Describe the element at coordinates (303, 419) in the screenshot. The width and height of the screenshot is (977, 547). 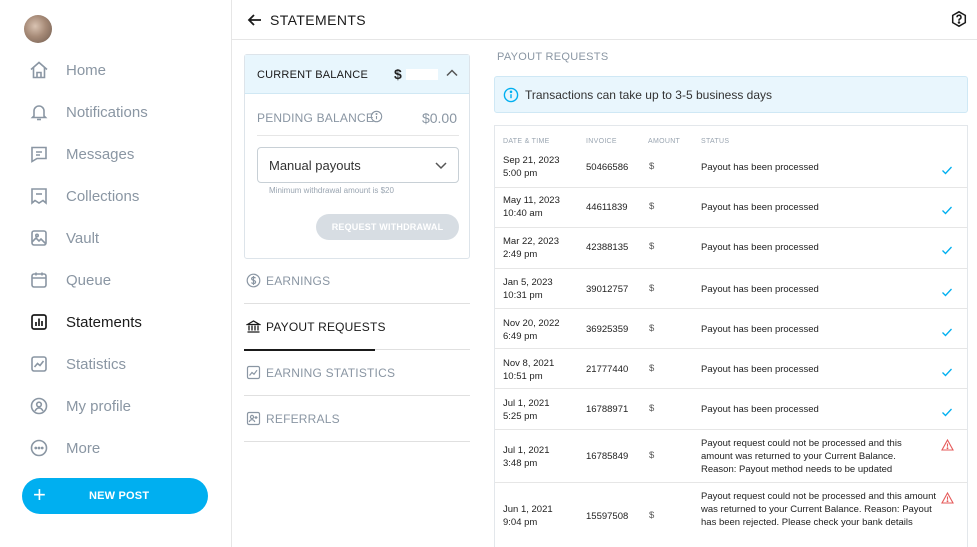
I see `menu-referrals-label: REFERRALS` at that location.